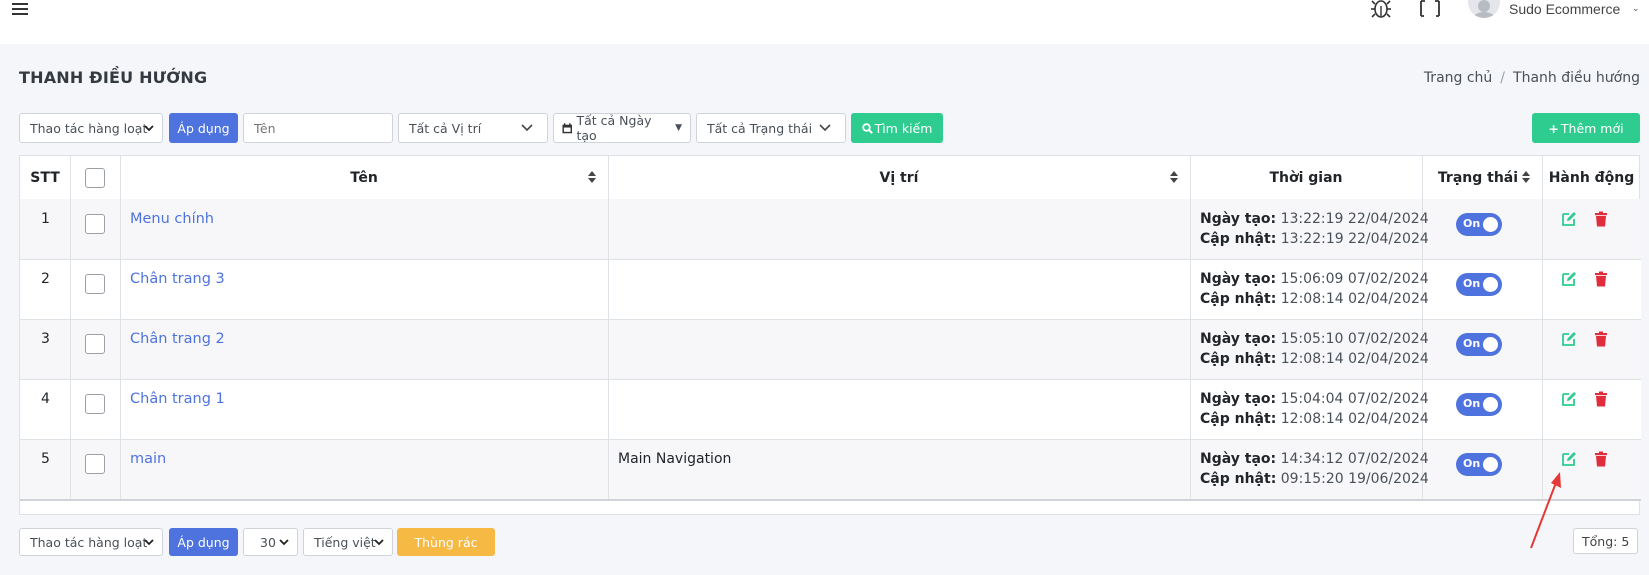 Image resolution: width=1649 pixels, height=575 pixels. Describe the element at coordinates (1306, 177) in the screenshot. I see `column-header-time: Thời gian` at that location.